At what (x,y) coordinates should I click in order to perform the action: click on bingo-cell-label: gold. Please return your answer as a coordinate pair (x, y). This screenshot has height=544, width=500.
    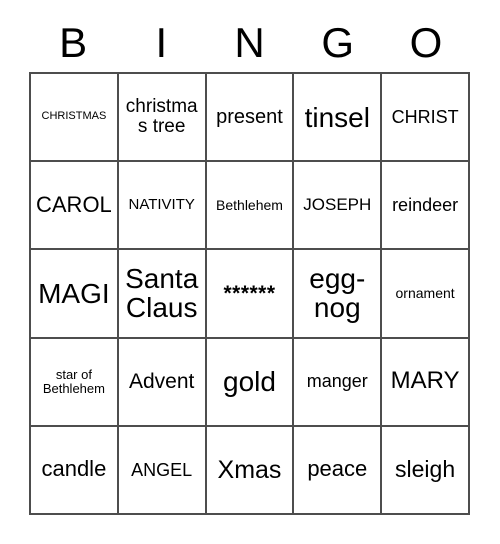
    Looking at the image, I should click on (249, 382).